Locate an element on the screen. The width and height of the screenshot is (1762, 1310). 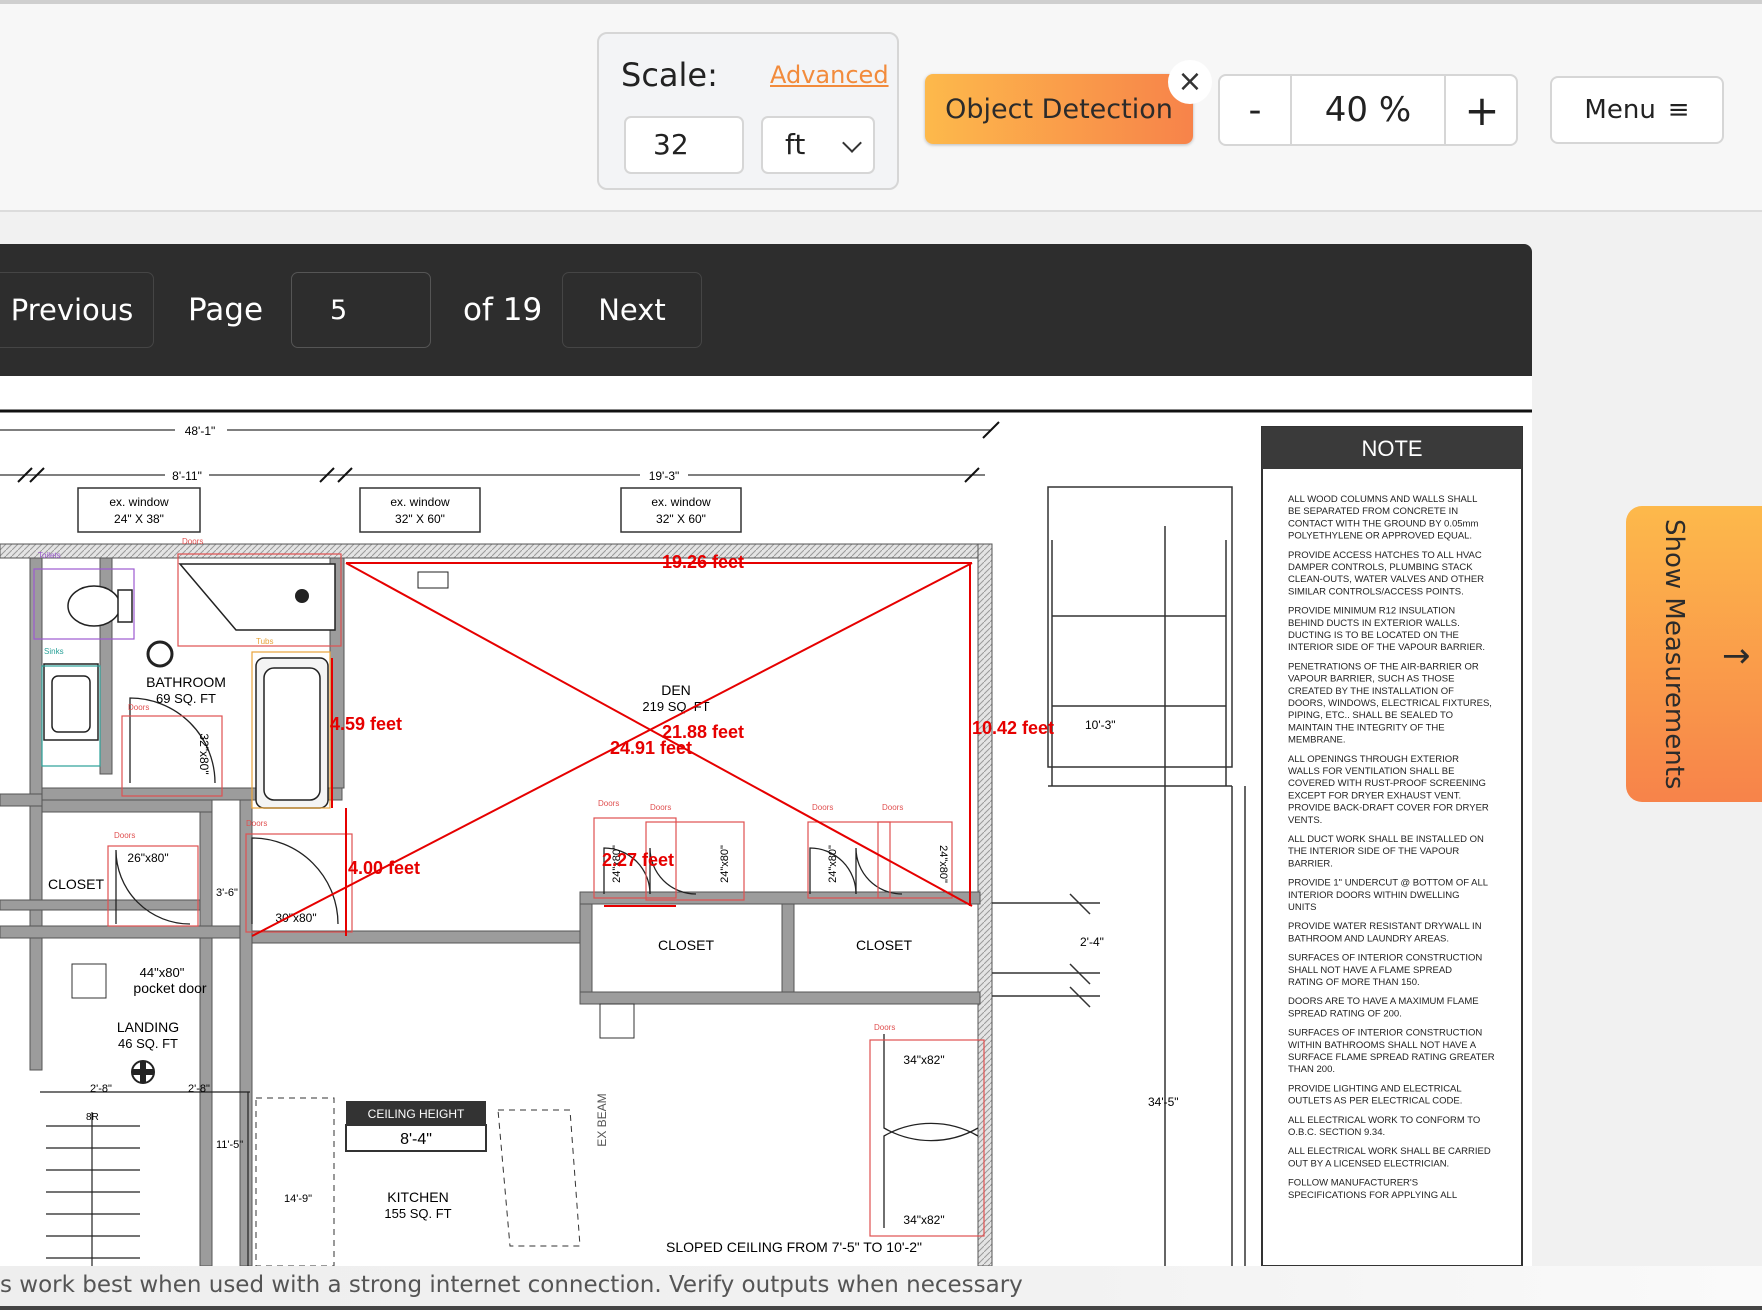
note-line: BARRIER. is located at coordinates (1310, 863).